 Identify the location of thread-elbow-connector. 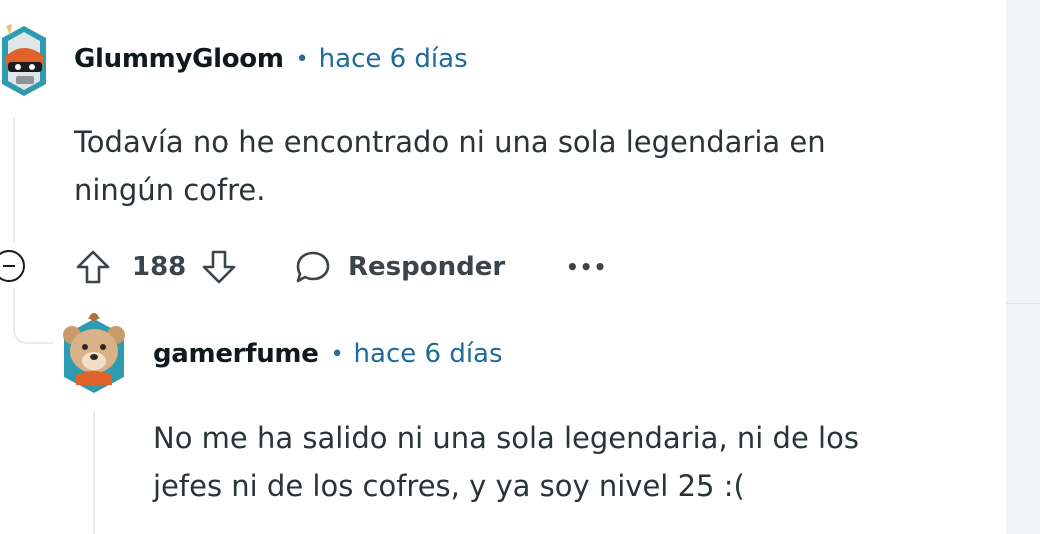
(33, 322).